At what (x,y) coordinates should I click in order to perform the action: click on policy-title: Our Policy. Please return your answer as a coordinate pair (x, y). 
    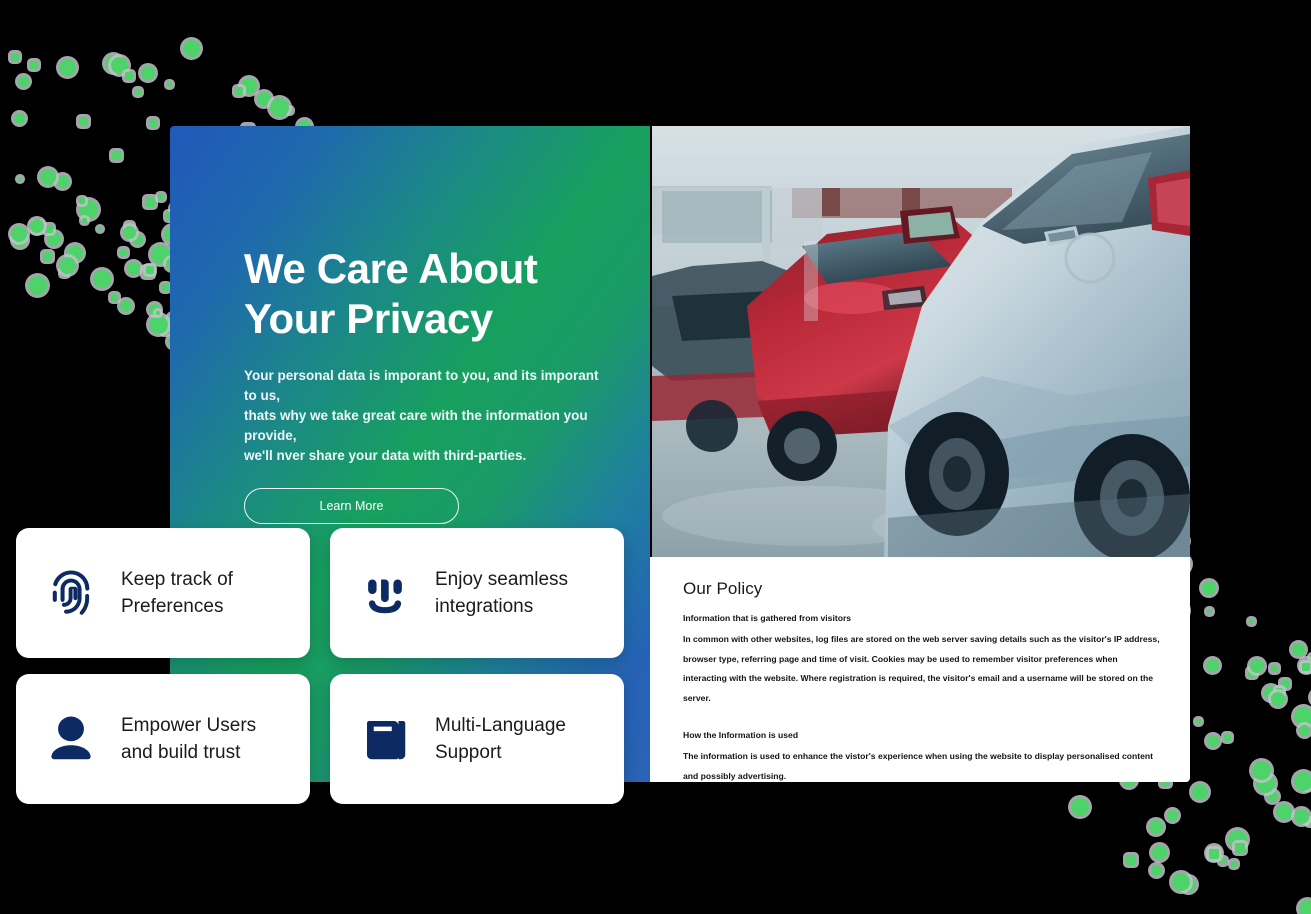
    Looking at the image, I should click on (723, 588).